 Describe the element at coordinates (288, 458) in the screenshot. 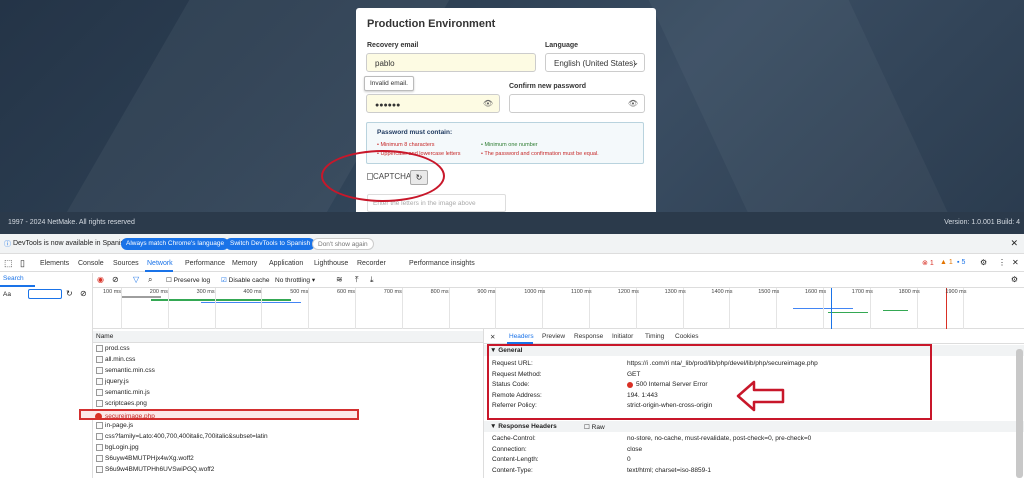

I see `request-row: S6uyw4BMUTPHjx4wXg.woff2` at that location.